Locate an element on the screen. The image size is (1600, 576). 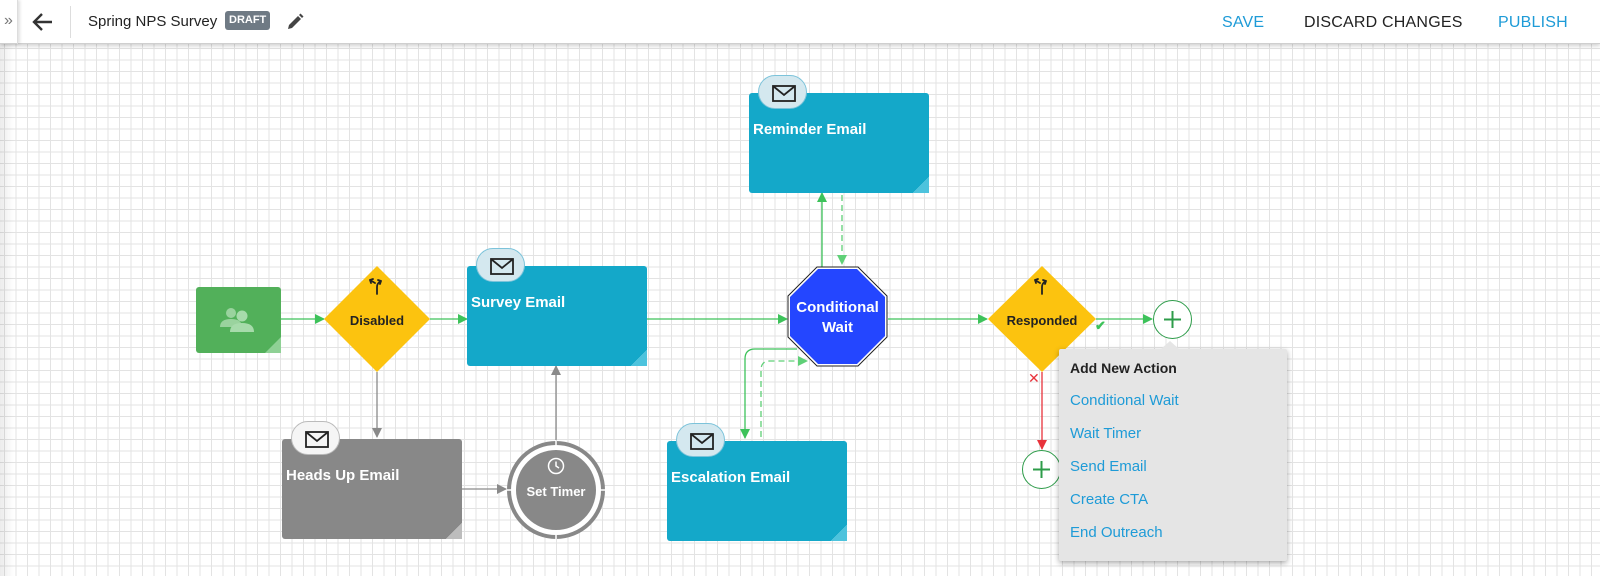
participants-node is located at coordinates (238, 320).